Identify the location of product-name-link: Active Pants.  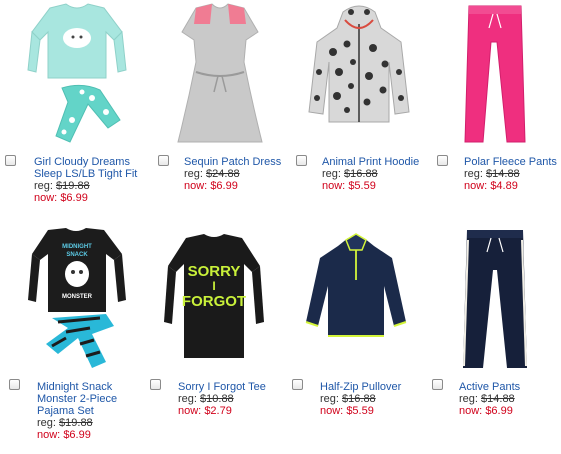
(509, 387).